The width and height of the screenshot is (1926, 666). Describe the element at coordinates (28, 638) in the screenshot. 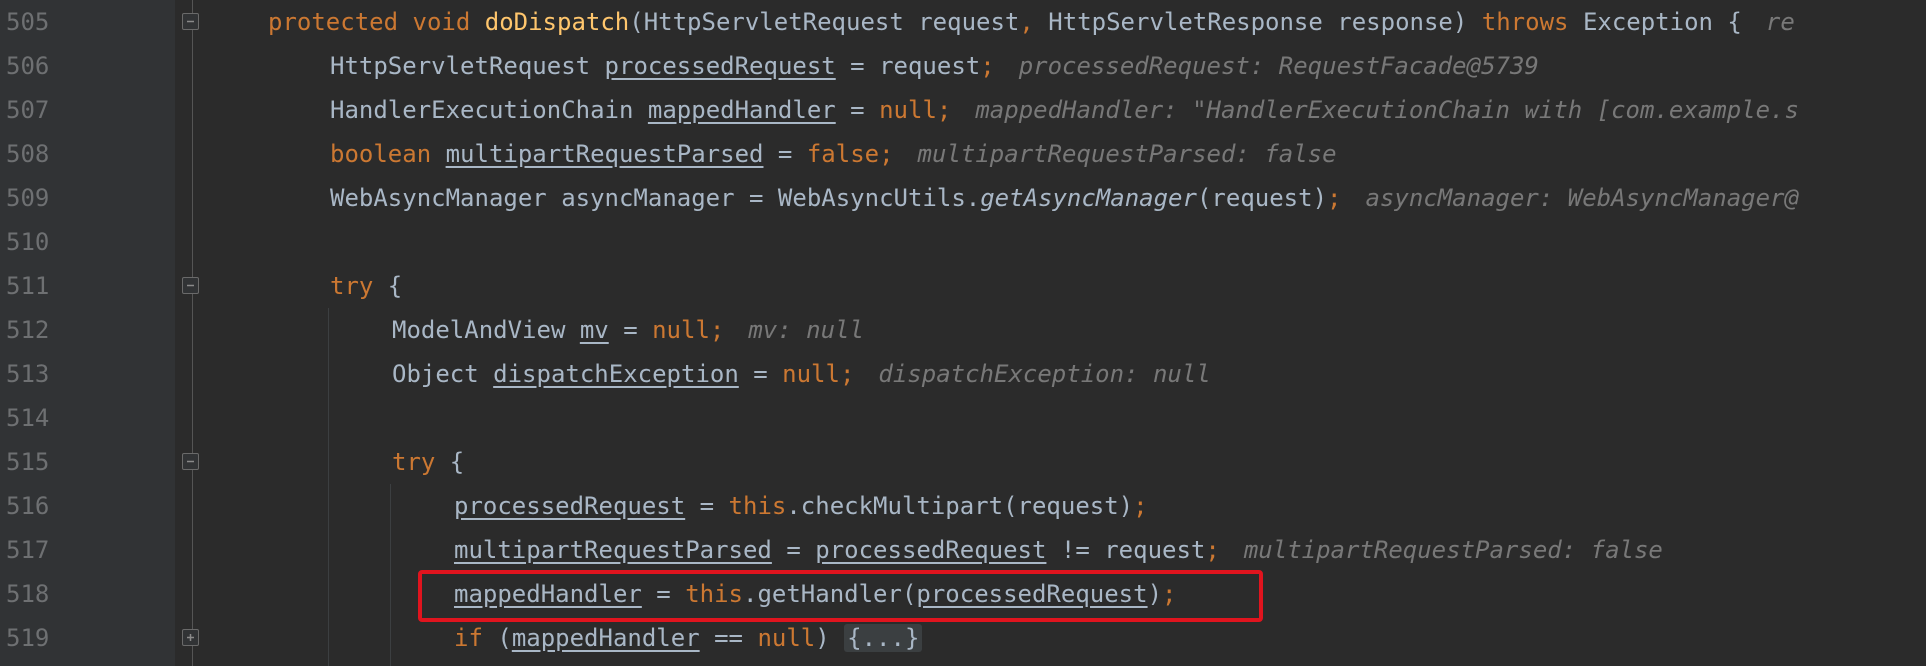

I see `line-number: 519` at that location.